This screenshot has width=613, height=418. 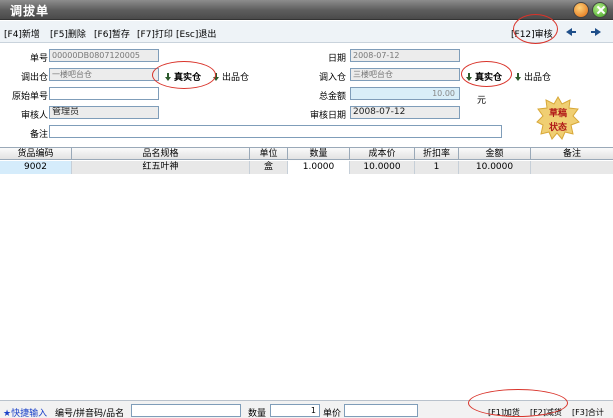 What do you see at coordinates (571, 32) in the screenshot?
I see `prev-record-icon` at bounding box center [571, 32].